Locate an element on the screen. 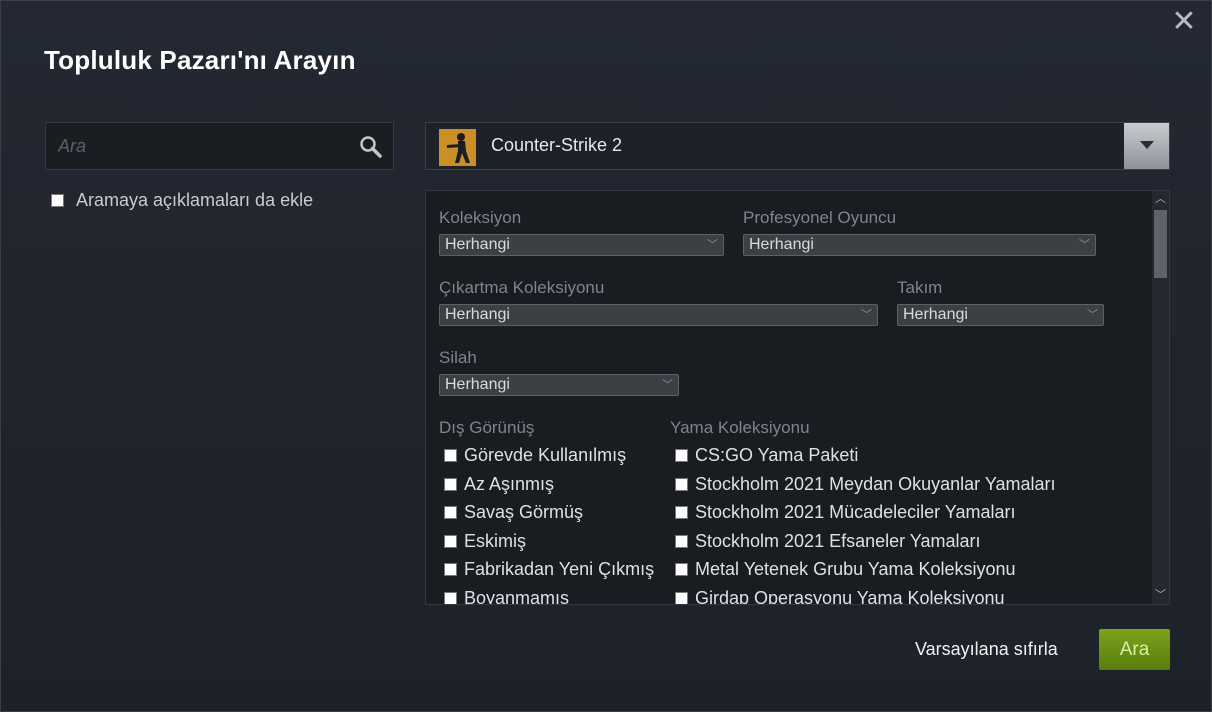 Image resolution: width=1212 pixels, height=712 pixels. yama-koleksiyonu-option: CS:GO Yama Paketi is located at coordinates (766, 455).